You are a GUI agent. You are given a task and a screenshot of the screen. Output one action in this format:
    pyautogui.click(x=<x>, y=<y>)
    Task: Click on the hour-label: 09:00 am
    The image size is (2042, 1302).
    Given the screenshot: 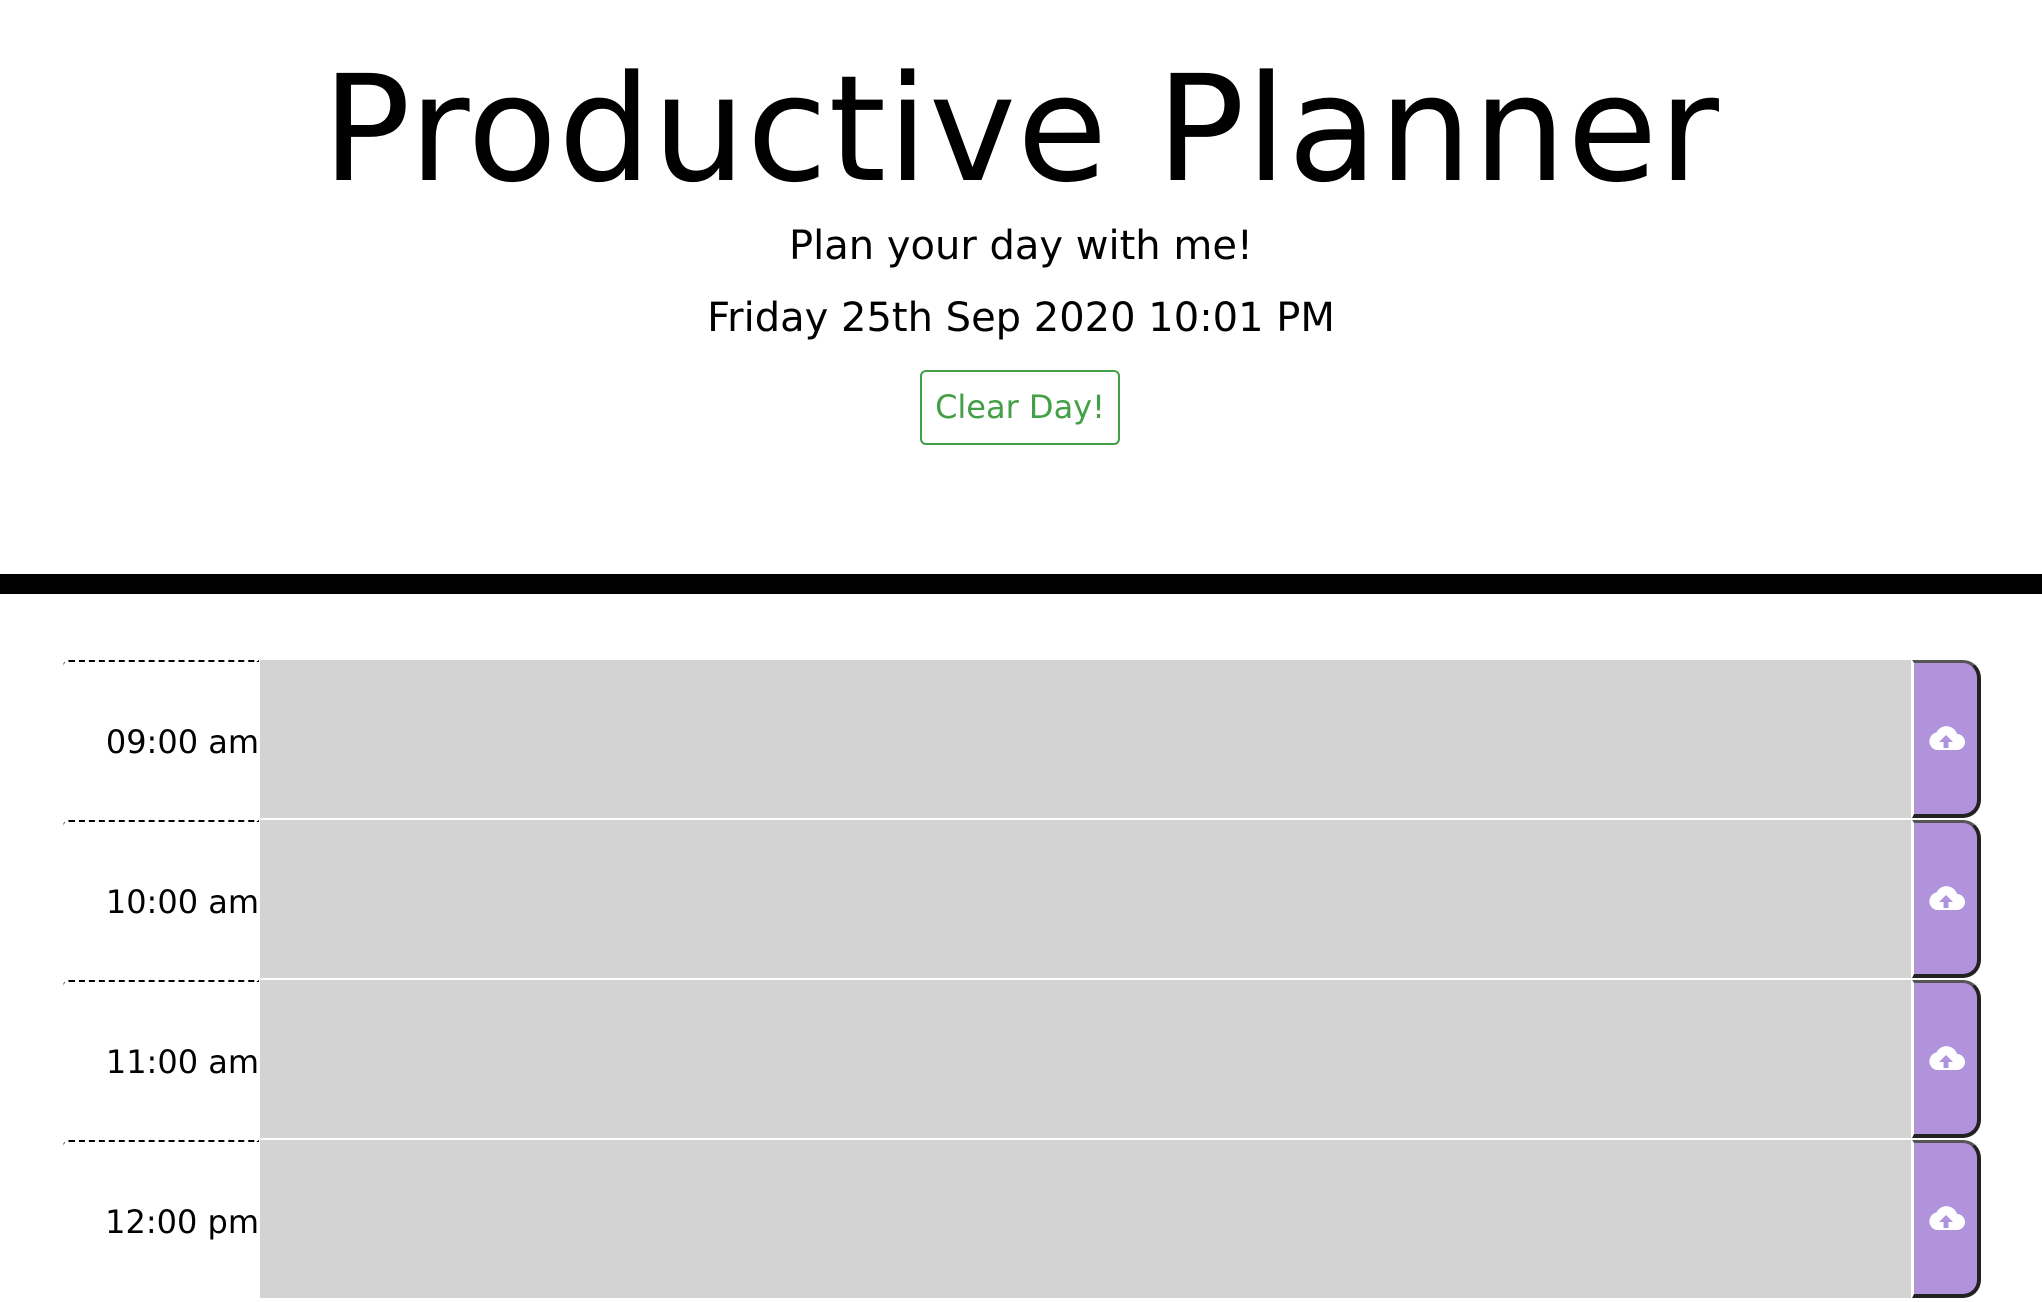 What is the action you would take?
    pyautogui.click(x=182, y=742)
    